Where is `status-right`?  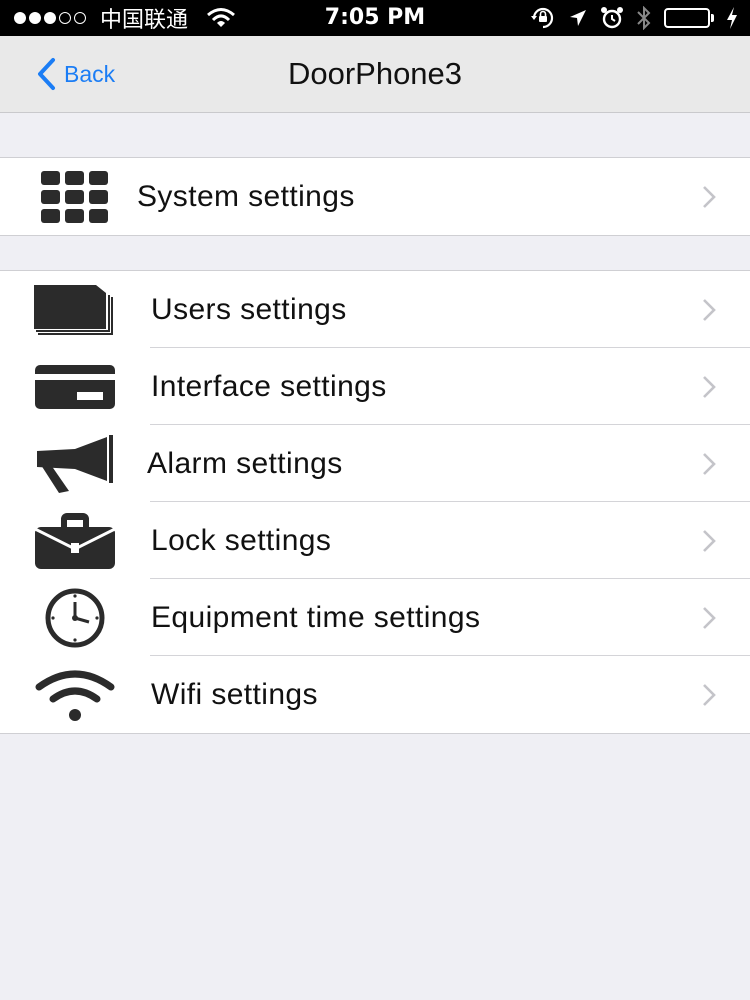
status-right is located at coordinates (634, 18).